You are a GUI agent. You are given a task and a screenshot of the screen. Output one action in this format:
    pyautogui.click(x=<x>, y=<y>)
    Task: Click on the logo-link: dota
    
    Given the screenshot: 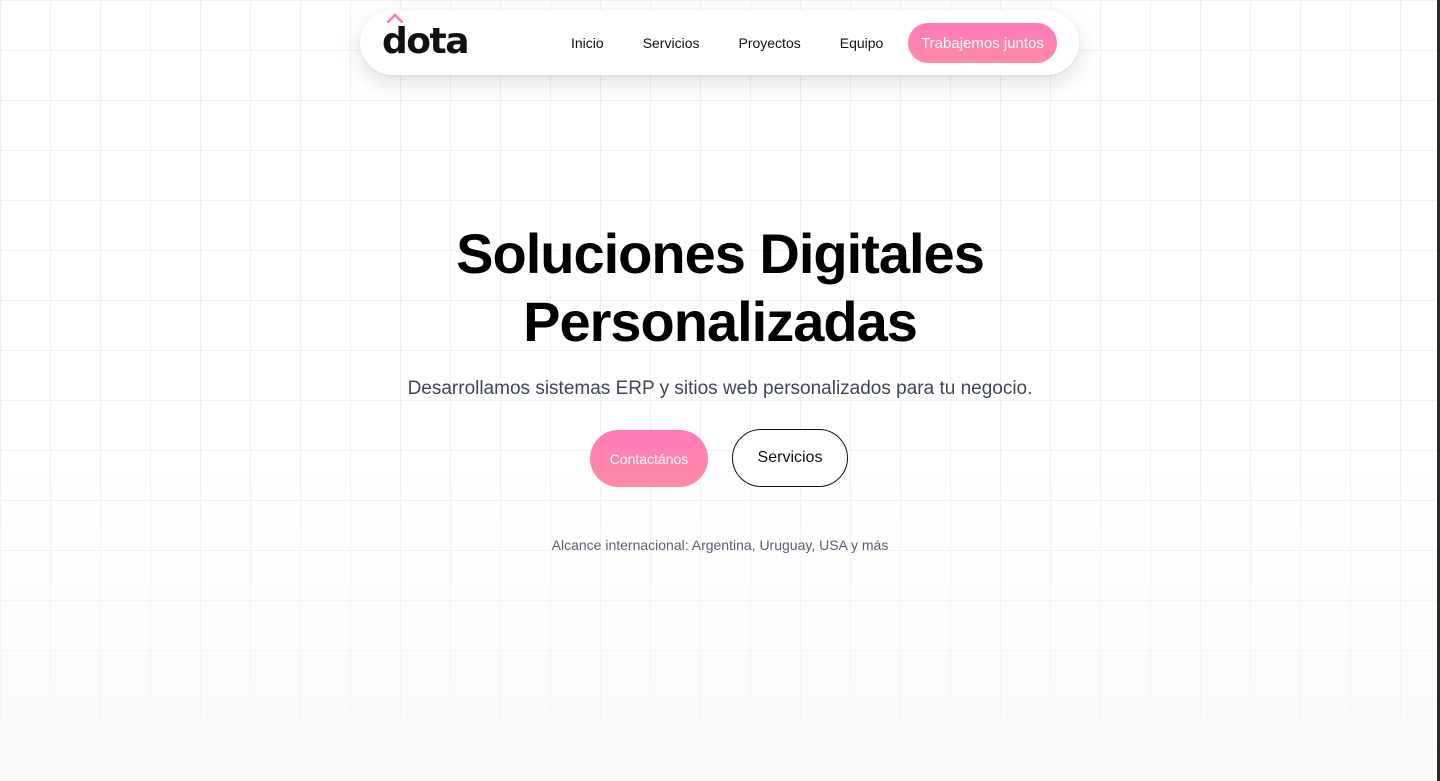 What is the action you would take?
    pyautogui.click(x=425, y=42)
    